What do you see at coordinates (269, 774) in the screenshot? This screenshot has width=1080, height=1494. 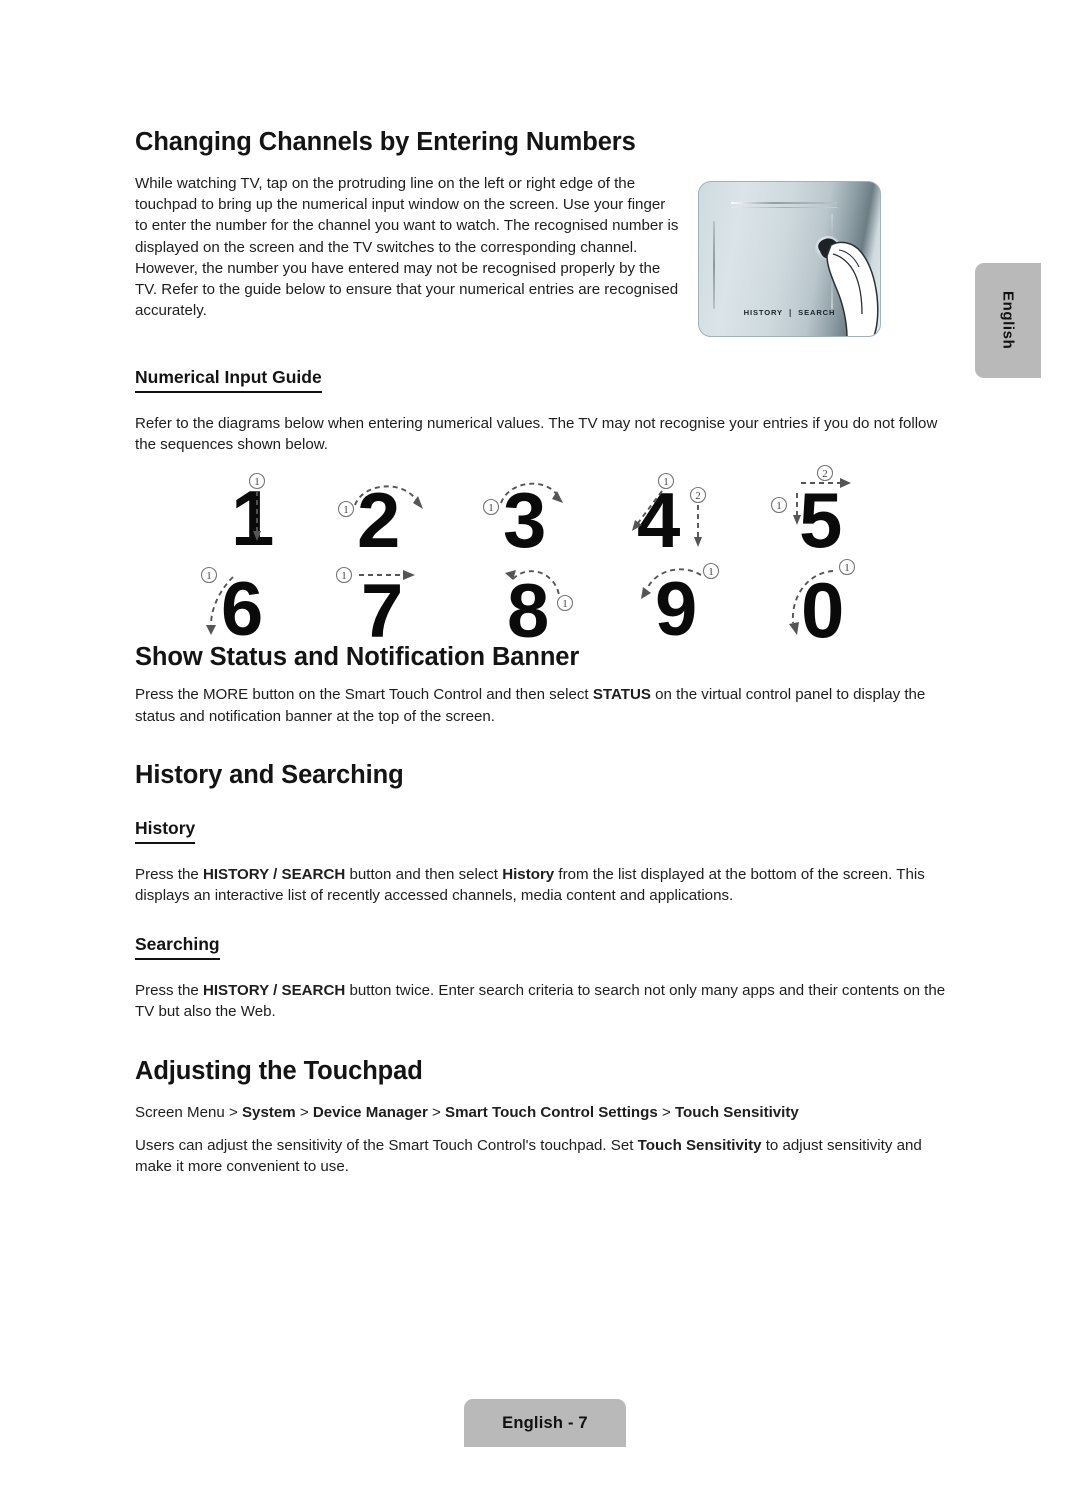 I see `heading-history-and-searching: History and Searching` at bounding box center [269, 774].